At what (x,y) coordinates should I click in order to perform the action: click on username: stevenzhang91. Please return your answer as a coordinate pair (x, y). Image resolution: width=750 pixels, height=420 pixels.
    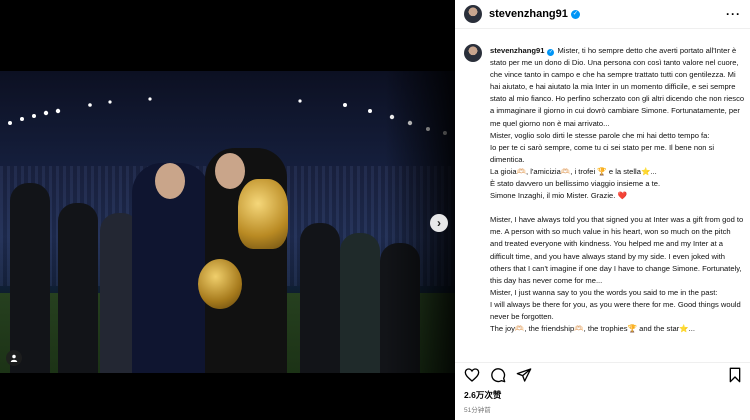
    Looking at the image, I should click on (528, 14).